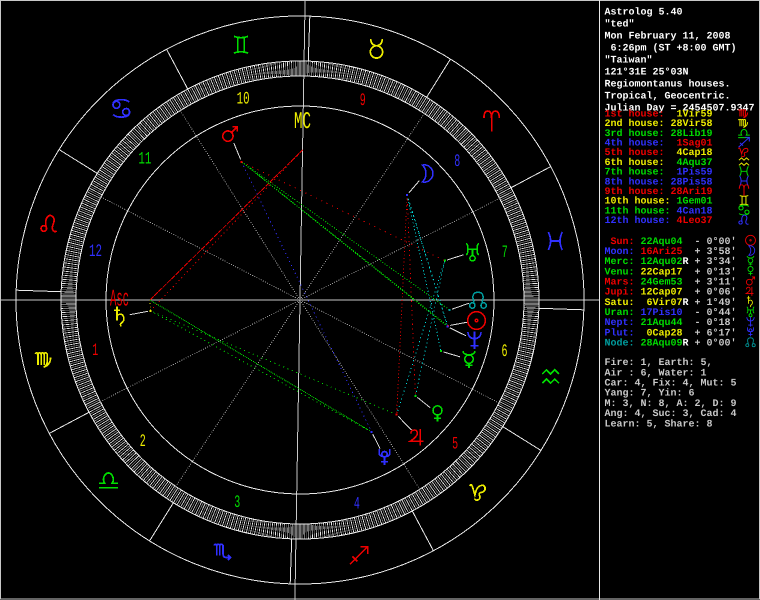 This screenshot has height=600, width=760. What do you see at coordinates (671, 384) in the screenshot?
I see `svg-text: Car: 4, Fix: 4, Mut: 5` at bounding box center [671, 384].